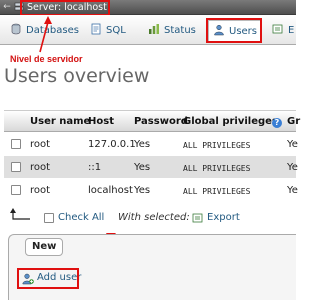 The image size is (320, 300). I want to click on col-header-global-privileges: Global privileges, so click(230, 121).